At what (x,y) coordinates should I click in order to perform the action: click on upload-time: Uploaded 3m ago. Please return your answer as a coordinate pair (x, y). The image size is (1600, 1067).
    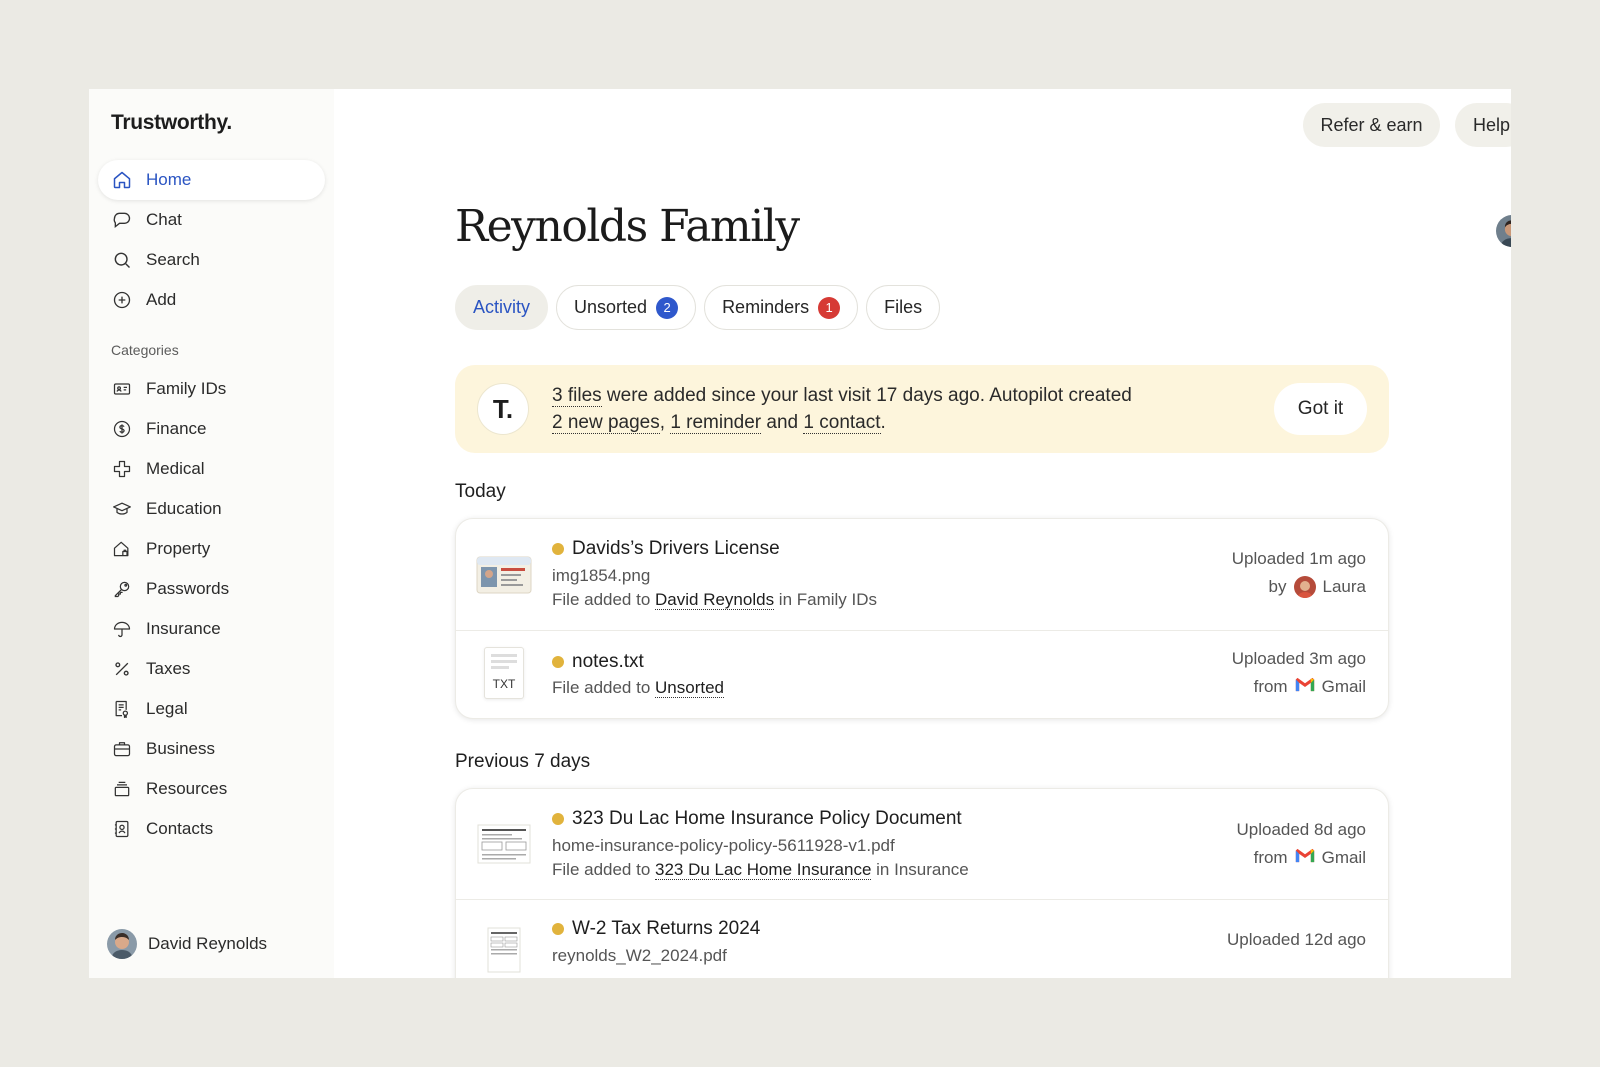
    Looking at the image, I should click on (1298, 658).